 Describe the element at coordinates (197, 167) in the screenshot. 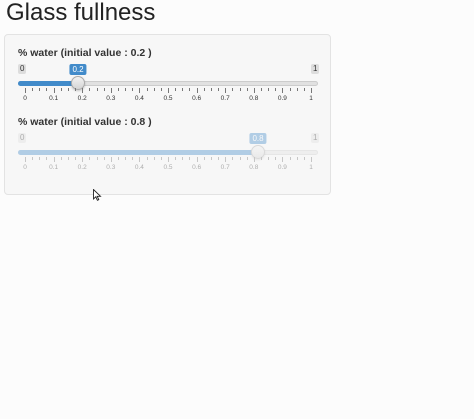

I see `slider-tick-label: 0.6` at that location.